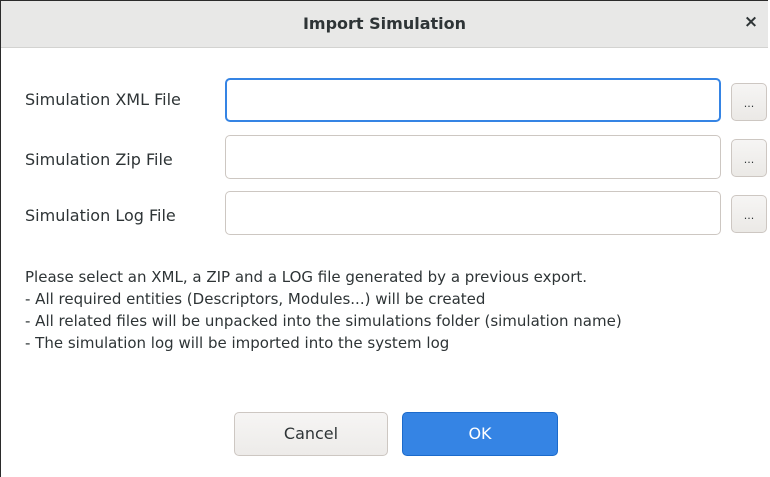 The height and width of the screenshot is (477, 770). I want to click on close-icon: ×, so click(751, 22).